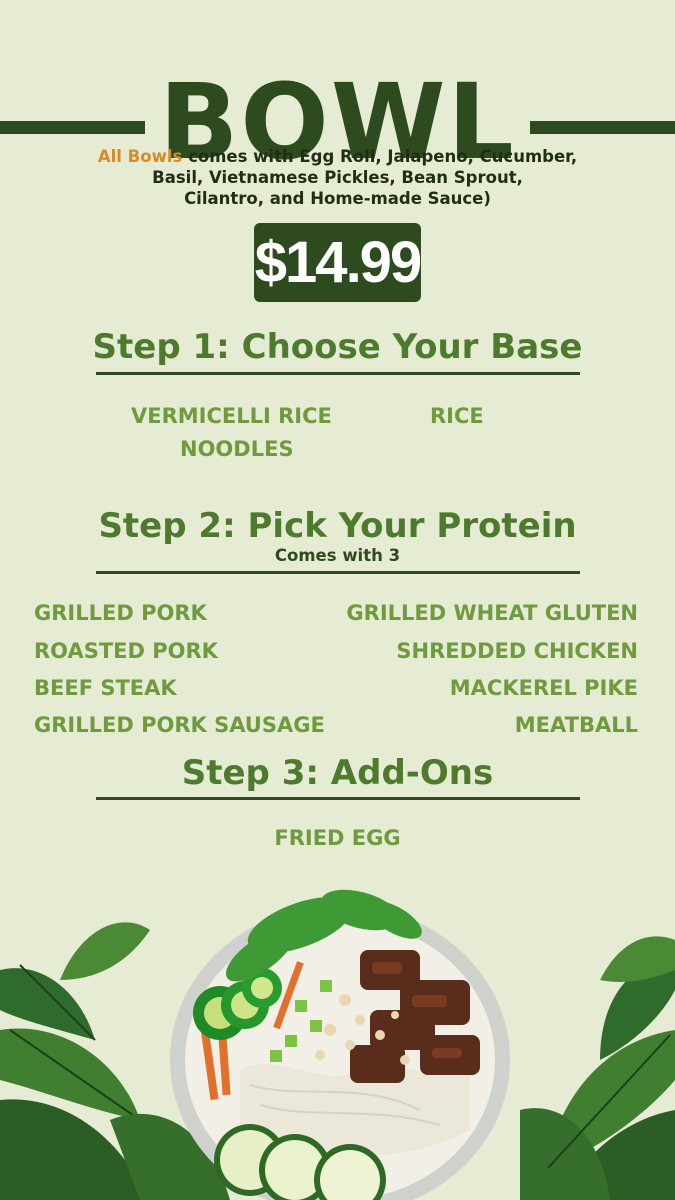  Describe the element at coordinates (457, 416) in the screenshot. I see `base-item-rice: RICE` at that location.